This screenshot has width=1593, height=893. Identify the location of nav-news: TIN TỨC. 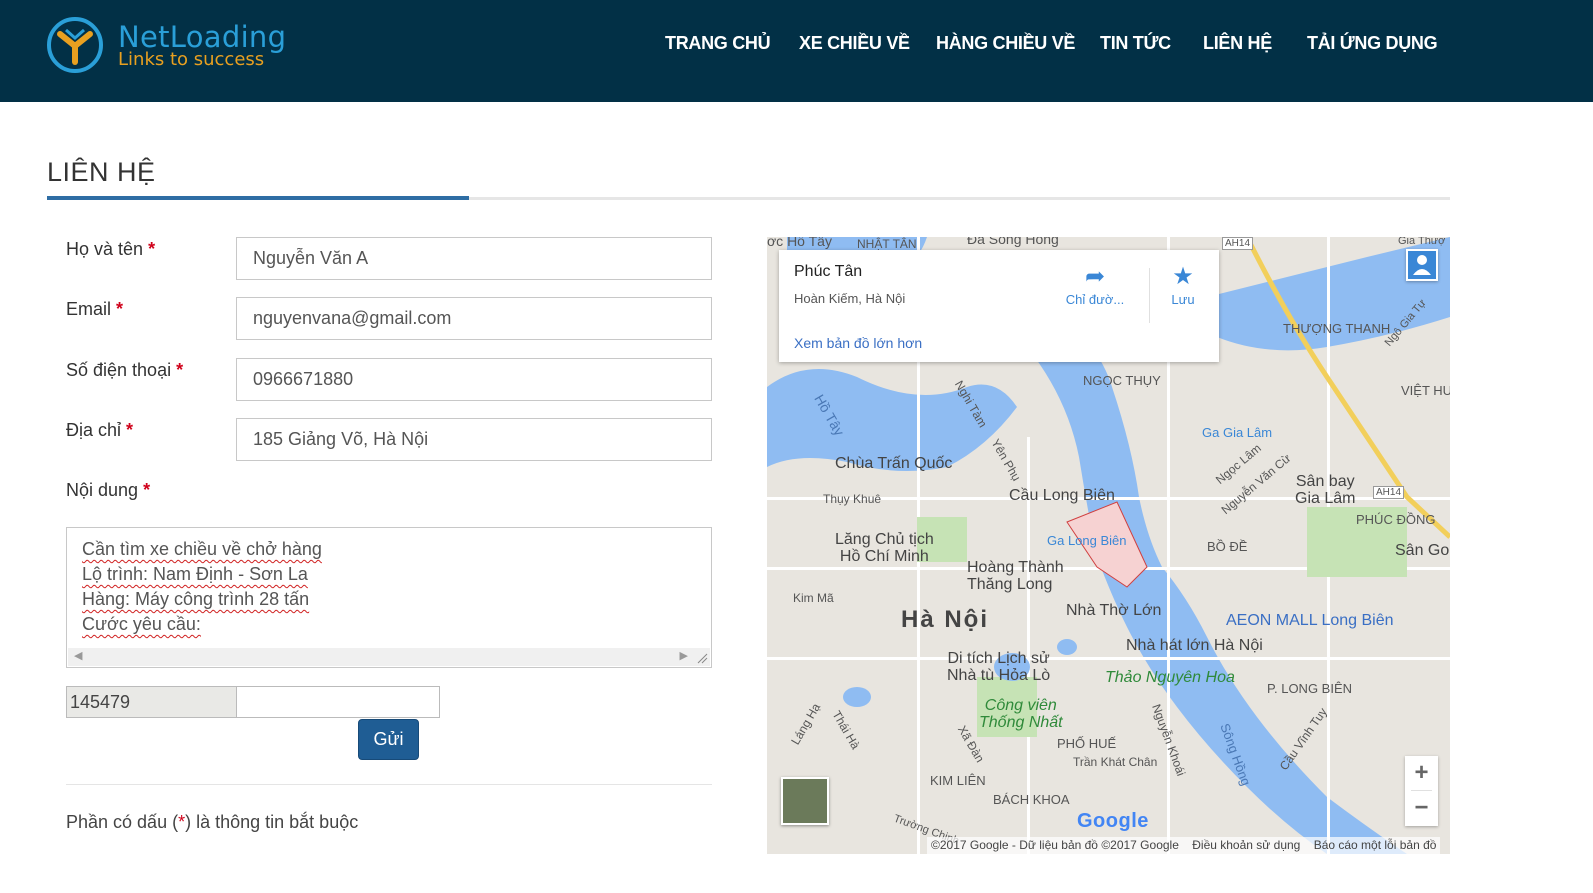
(1135, 45).